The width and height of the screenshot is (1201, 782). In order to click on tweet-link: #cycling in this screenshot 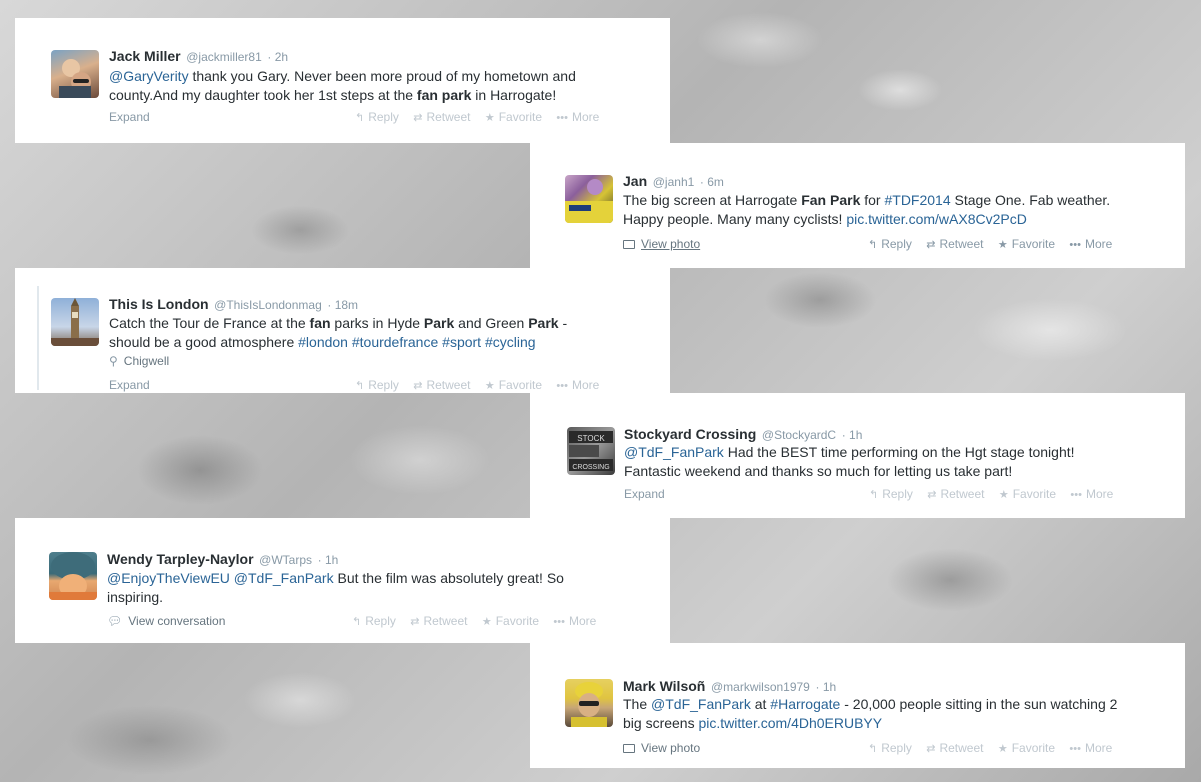, I will do `click(510, 342)`.